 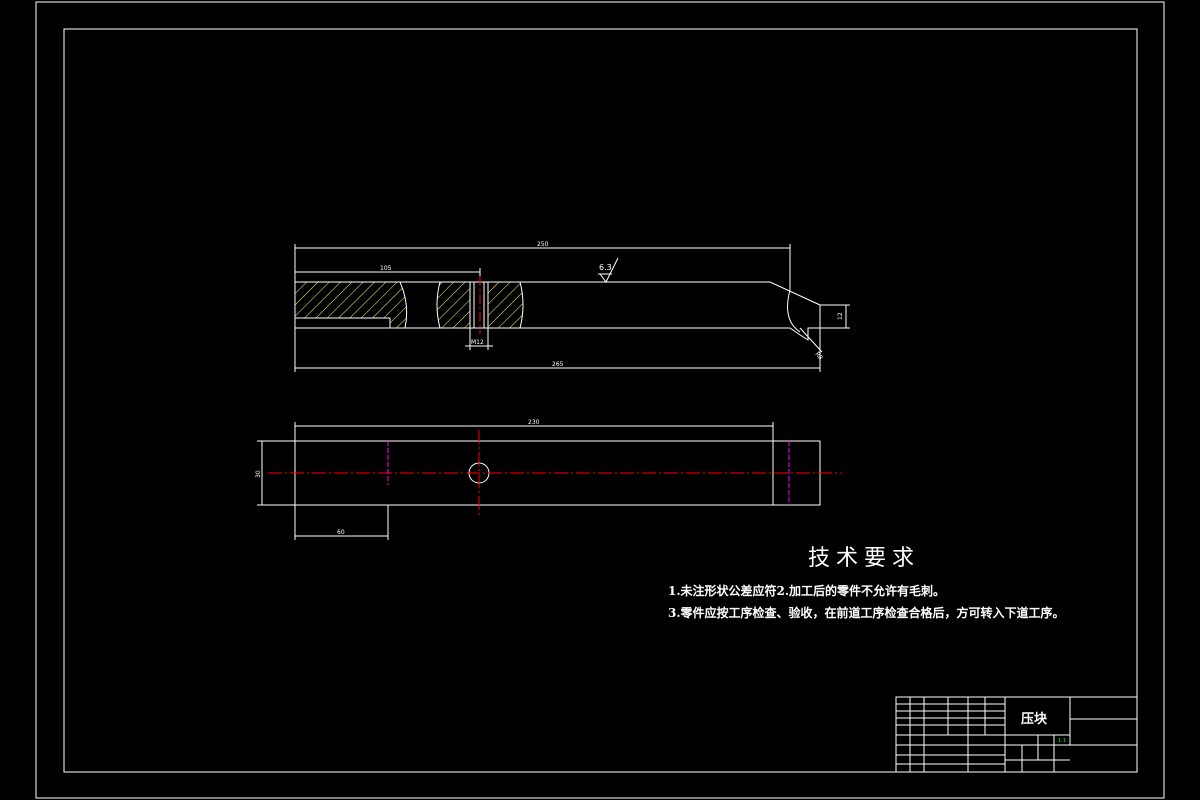 What do you see at coordinates (341, 532) in the screenshot?
I see `dim-60-text: 60` at bounding box center [341, 532].